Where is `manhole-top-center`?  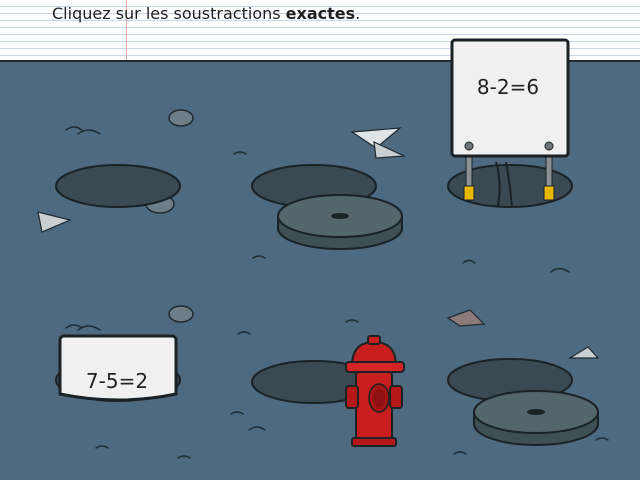 manhole-top-center is located at coordinates (327, 207).